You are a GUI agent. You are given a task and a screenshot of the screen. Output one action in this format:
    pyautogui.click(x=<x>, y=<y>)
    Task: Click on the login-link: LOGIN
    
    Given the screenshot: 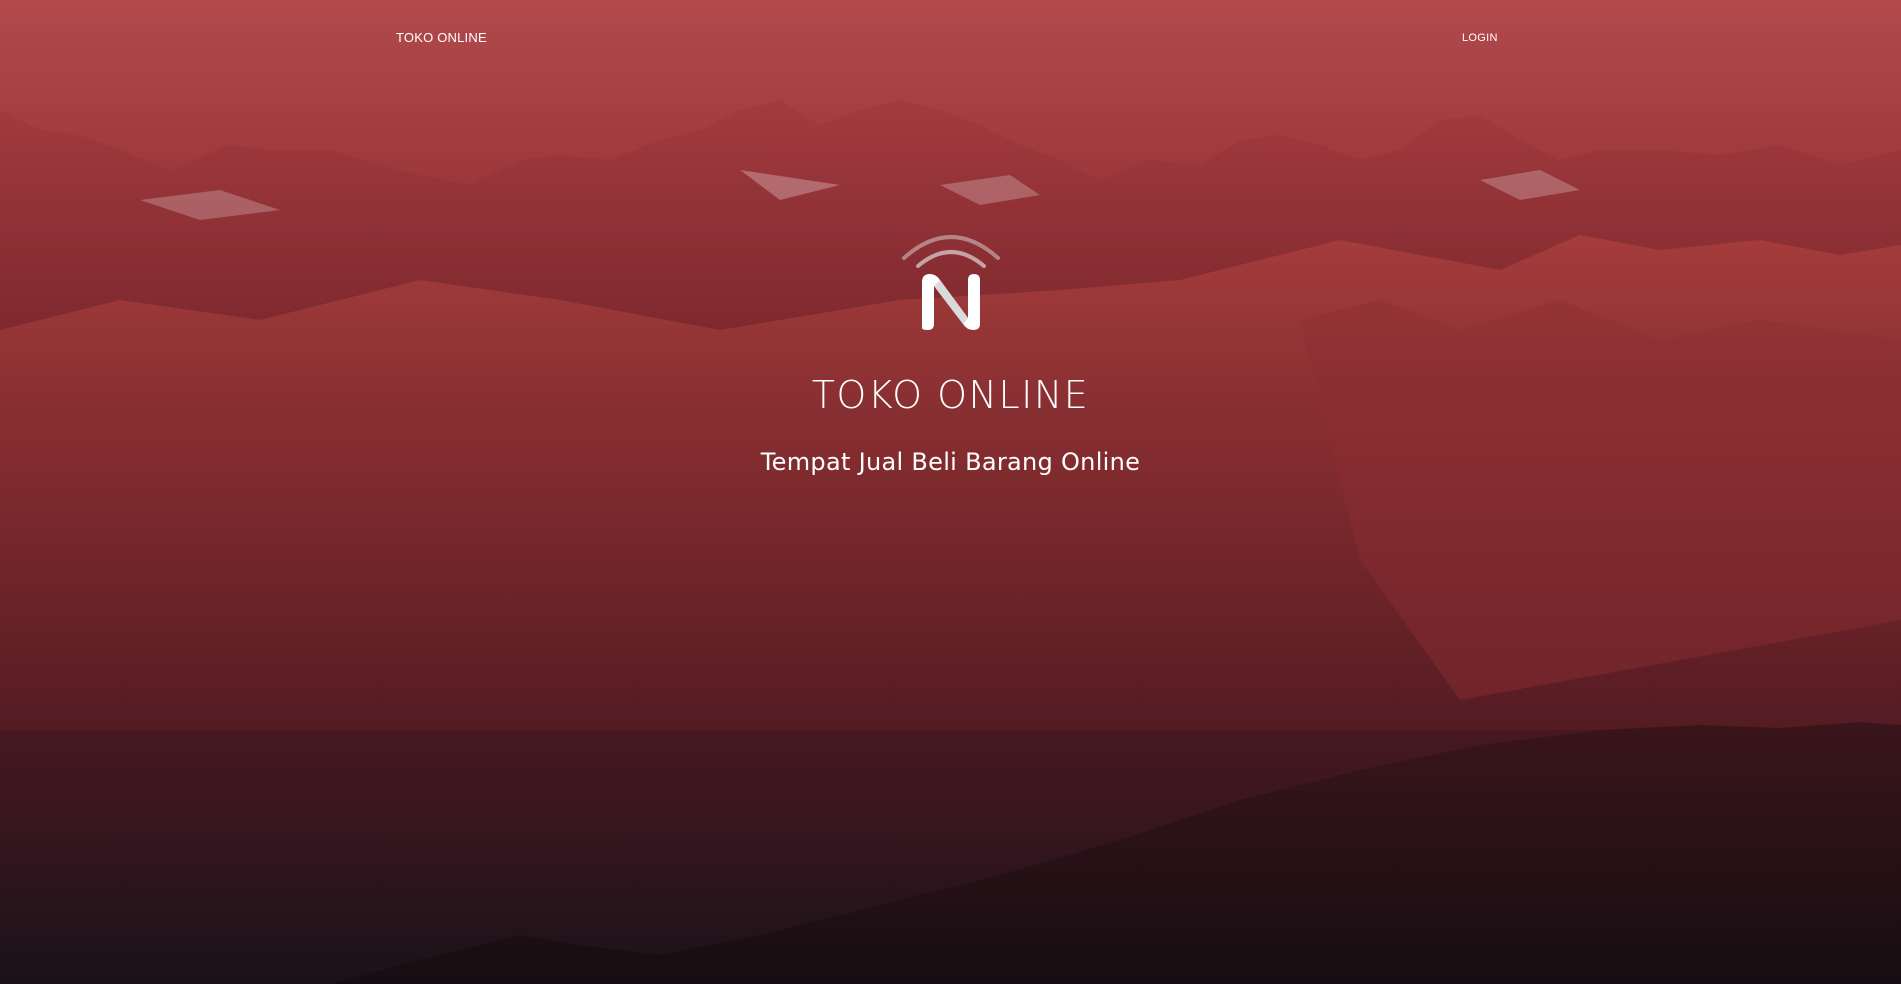 What is the action you would take?
    pyautogui.click(x=1480, y=38)
    